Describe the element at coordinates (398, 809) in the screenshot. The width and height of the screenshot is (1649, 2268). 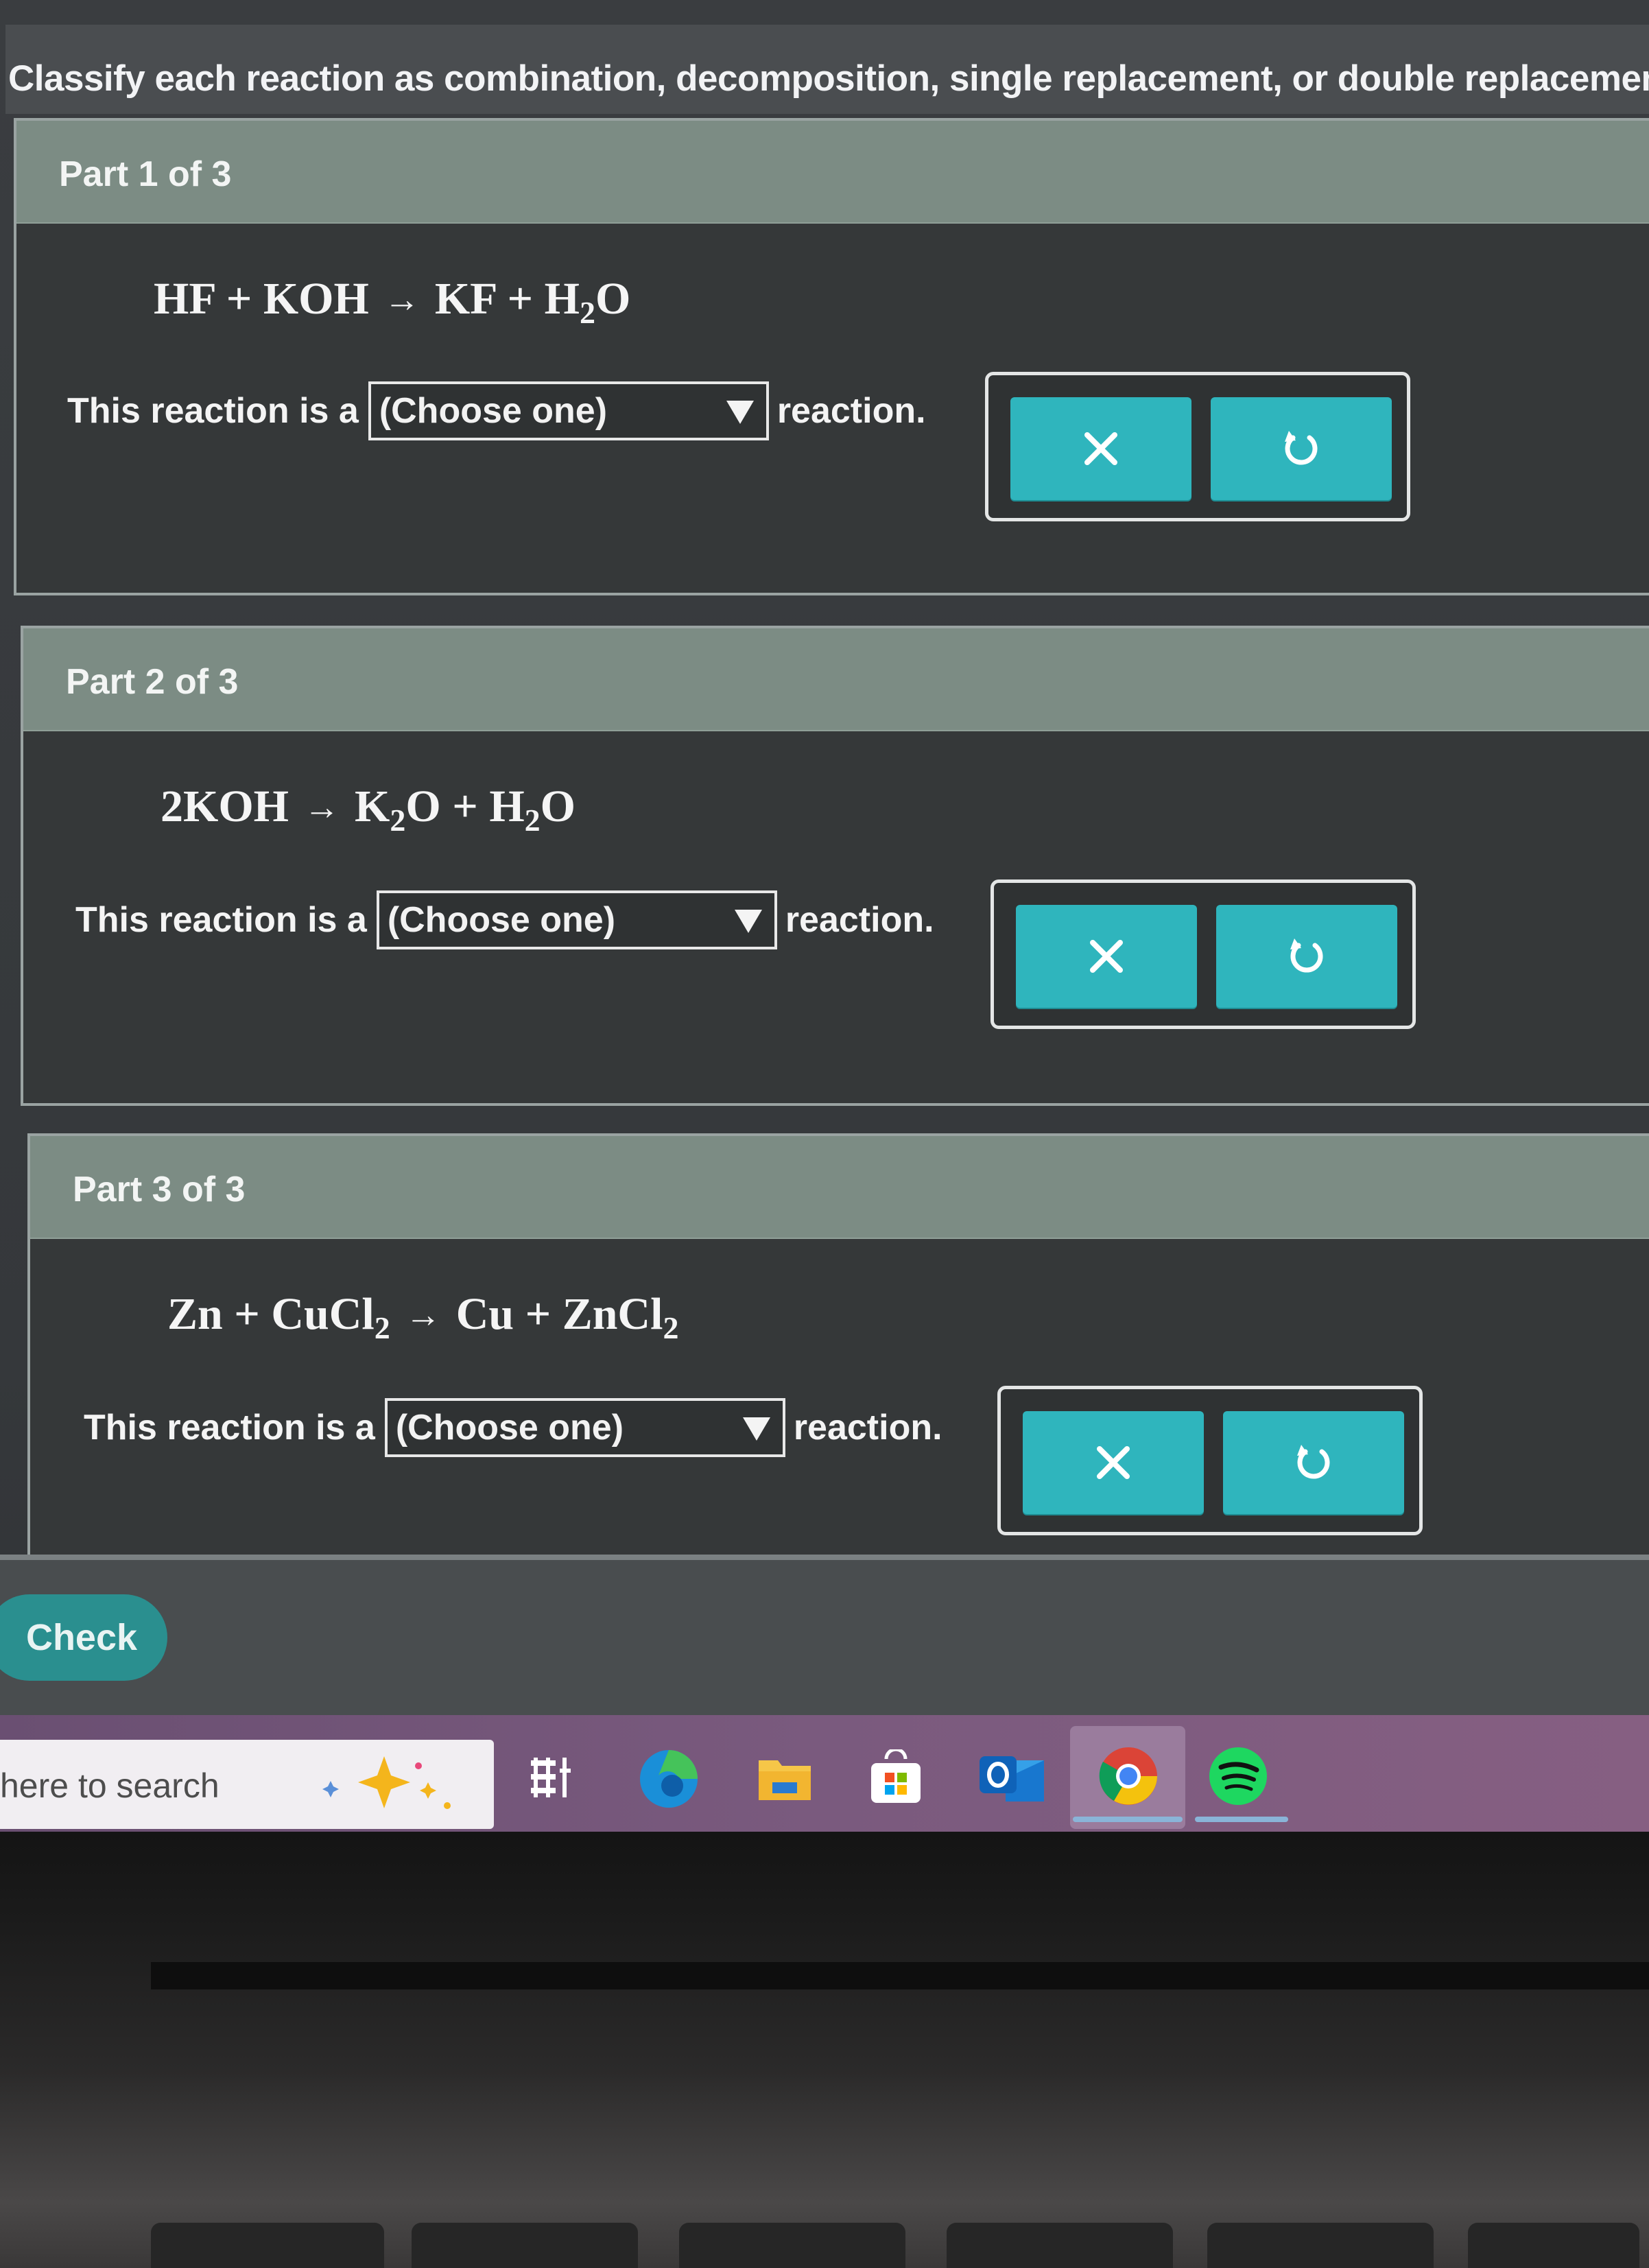
I see `chemical-formula: K2O` at that location.